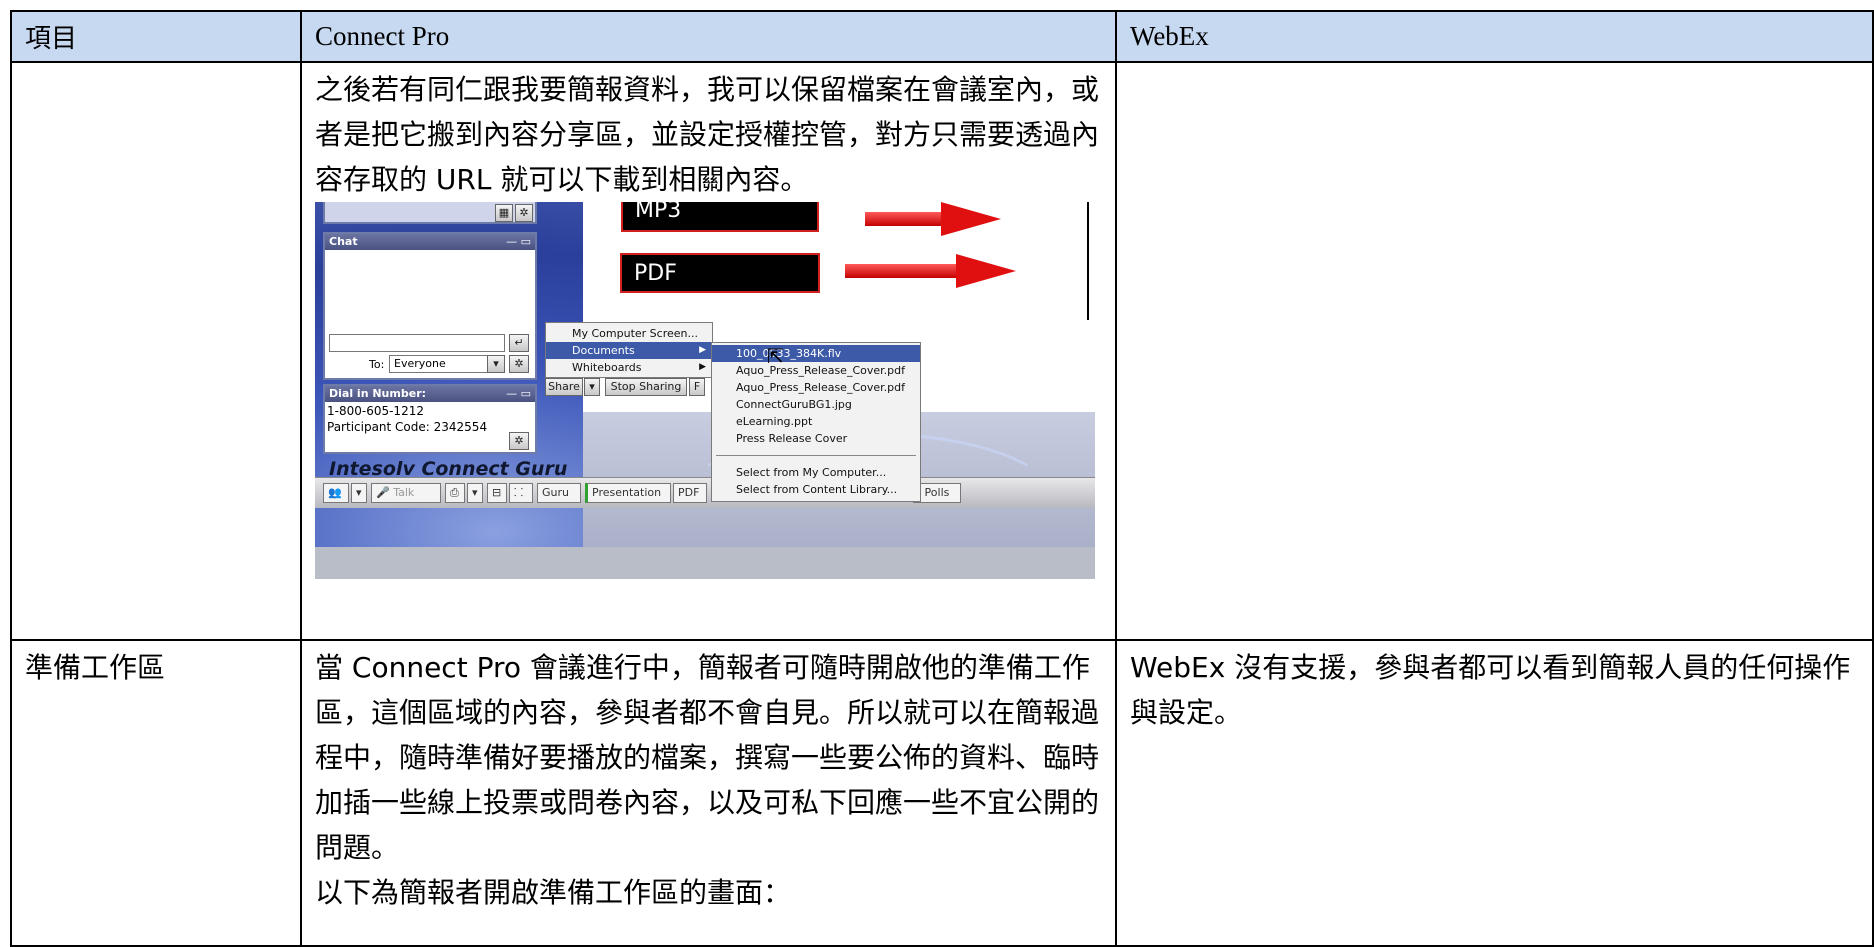 The image size is (1874, 947). I want to click on top-pod: ▦ ✲, so click(430, 213).